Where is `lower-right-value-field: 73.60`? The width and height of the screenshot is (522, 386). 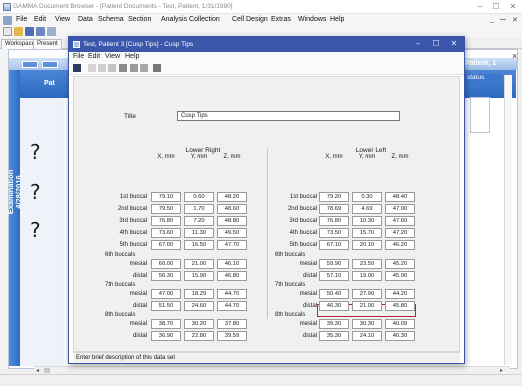
lower-right-value-field: 73.60 is located at coordinates (166, 233).